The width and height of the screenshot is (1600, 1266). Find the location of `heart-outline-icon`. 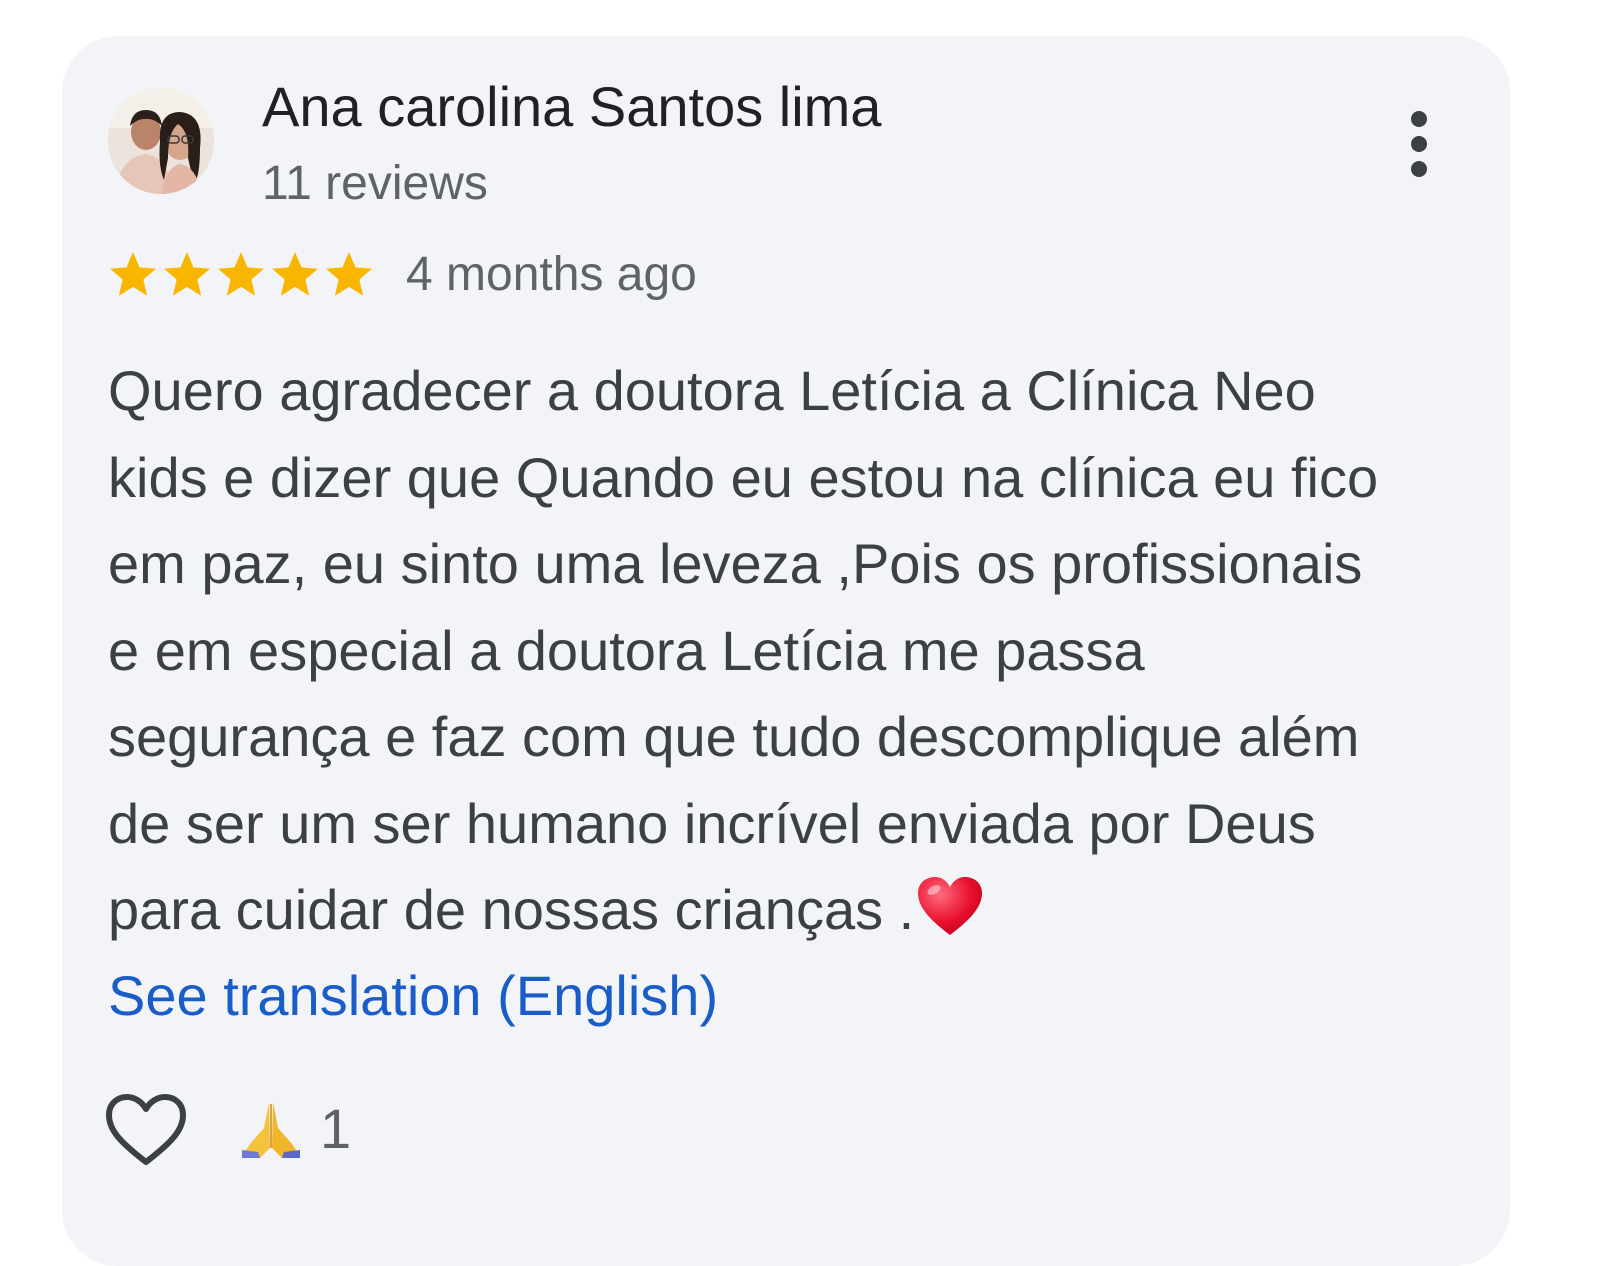

heart-outline-icon is located at coordinates (146, 1129).